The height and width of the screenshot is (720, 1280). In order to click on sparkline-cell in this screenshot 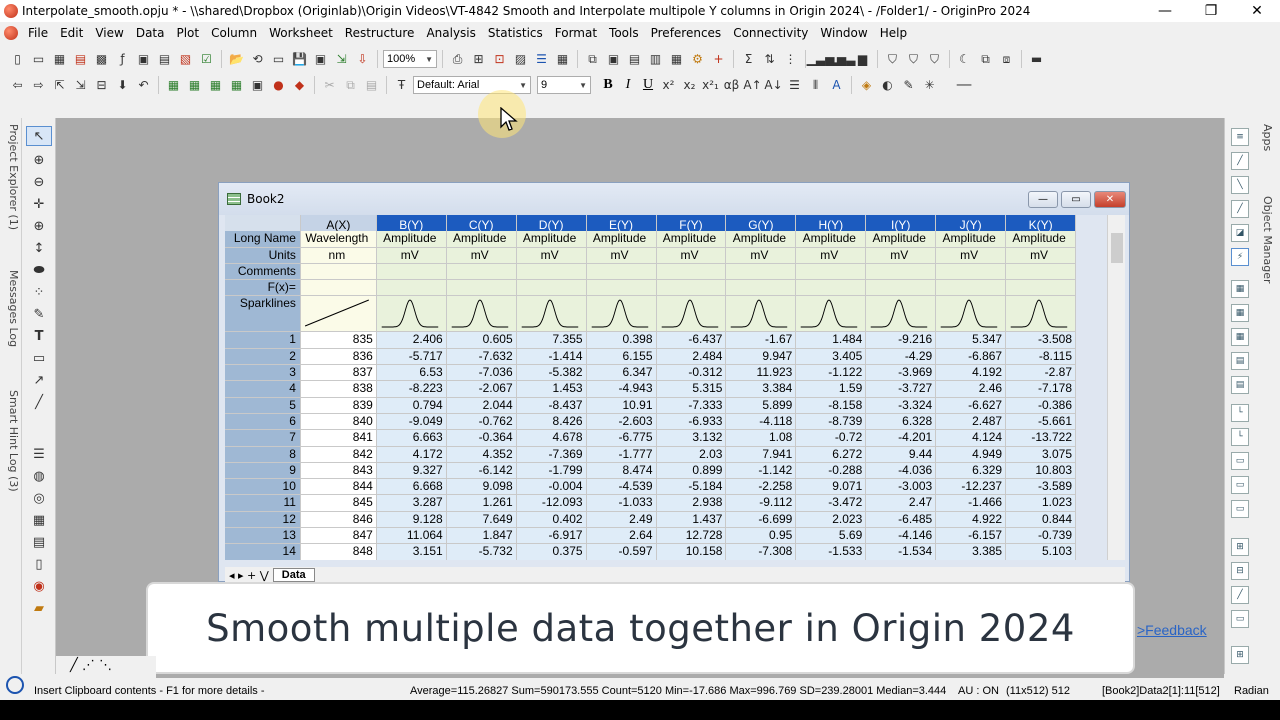, I will do `click(481, 314)`.